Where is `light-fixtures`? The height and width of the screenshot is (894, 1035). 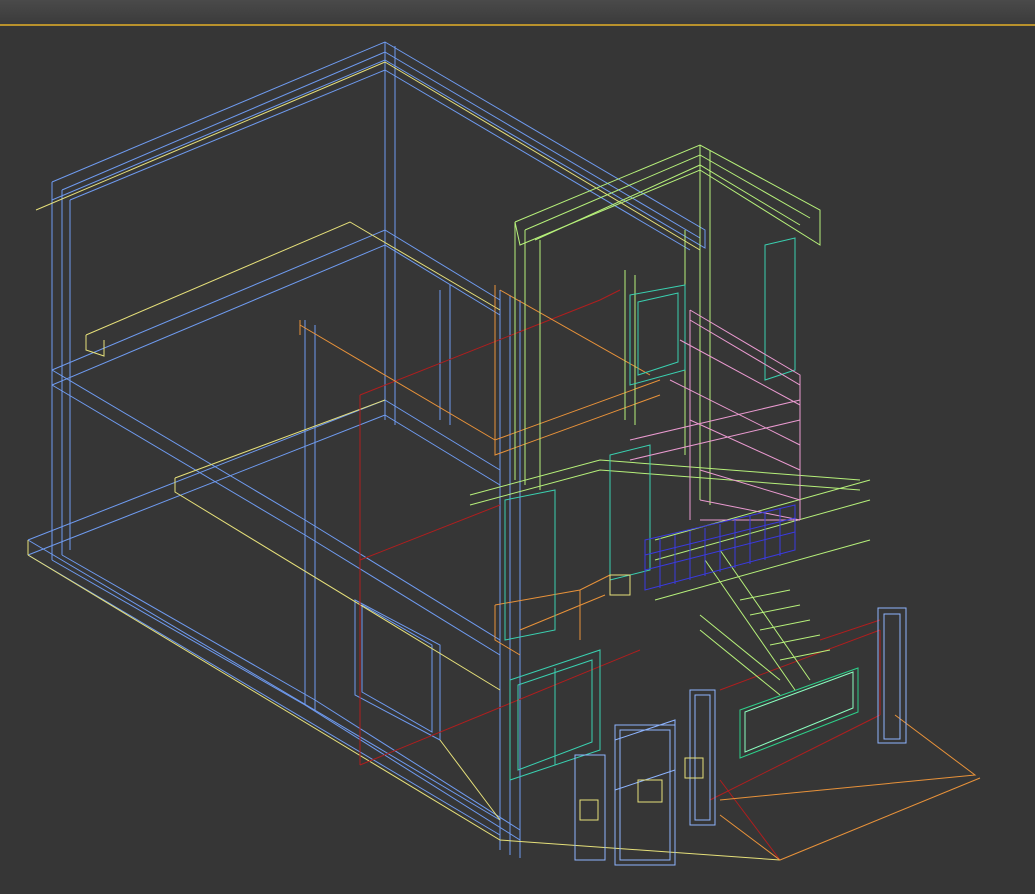 light-fixtures is located at coordinates (641, 697).